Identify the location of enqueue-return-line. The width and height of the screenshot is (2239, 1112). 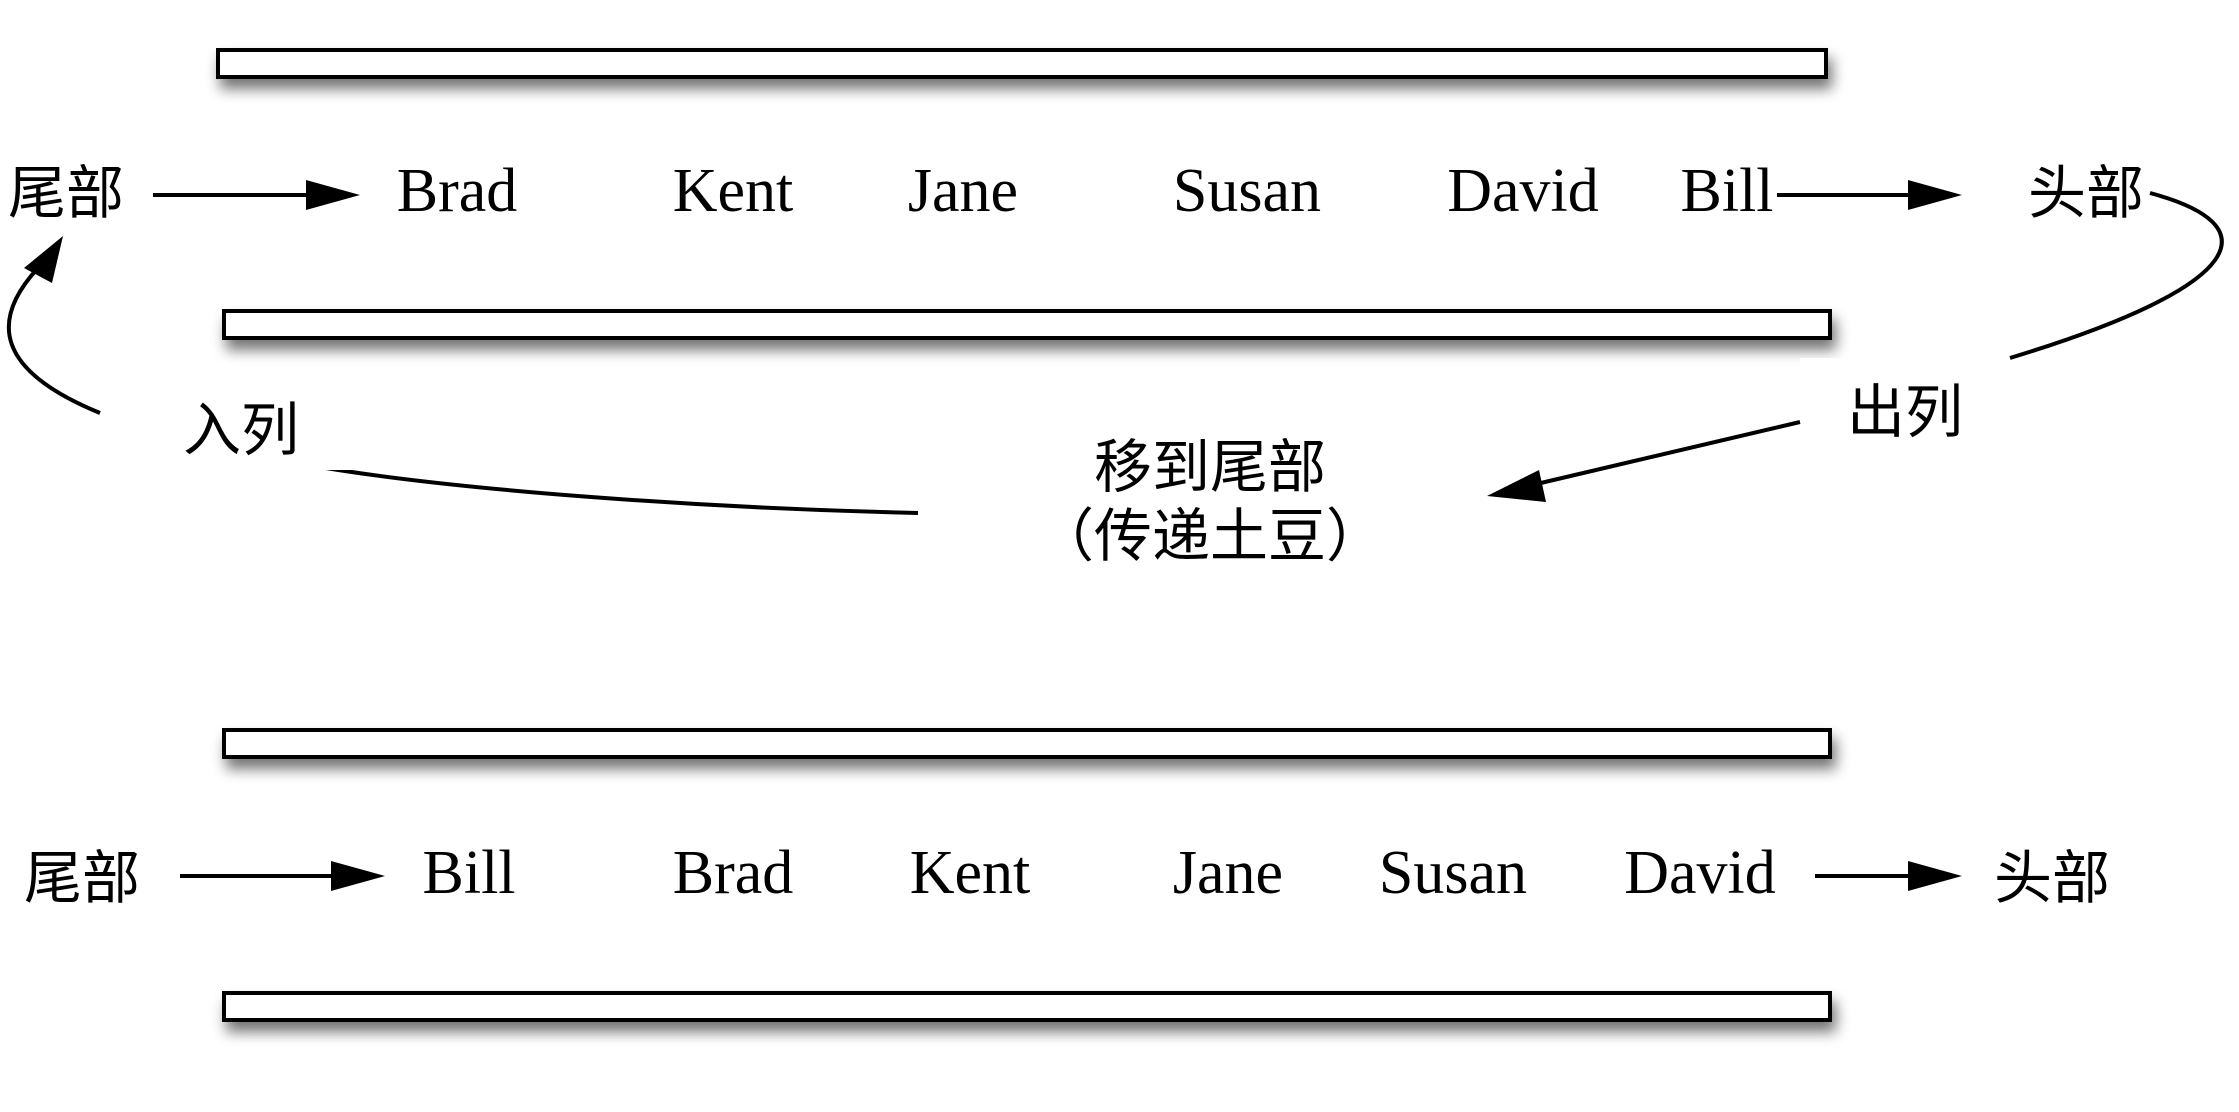
(613, 489).